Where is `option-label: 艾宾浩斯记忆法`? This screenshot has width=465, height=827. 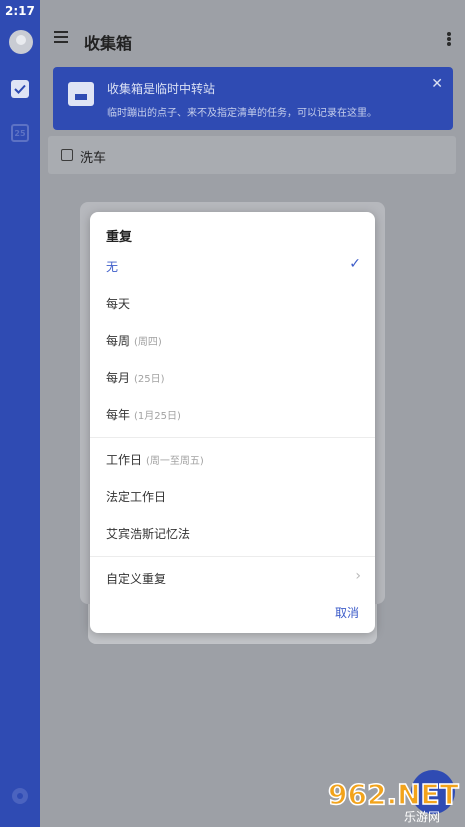
option-label: 艾宾浩斯记忆法 is located at coordinates (148, 534).